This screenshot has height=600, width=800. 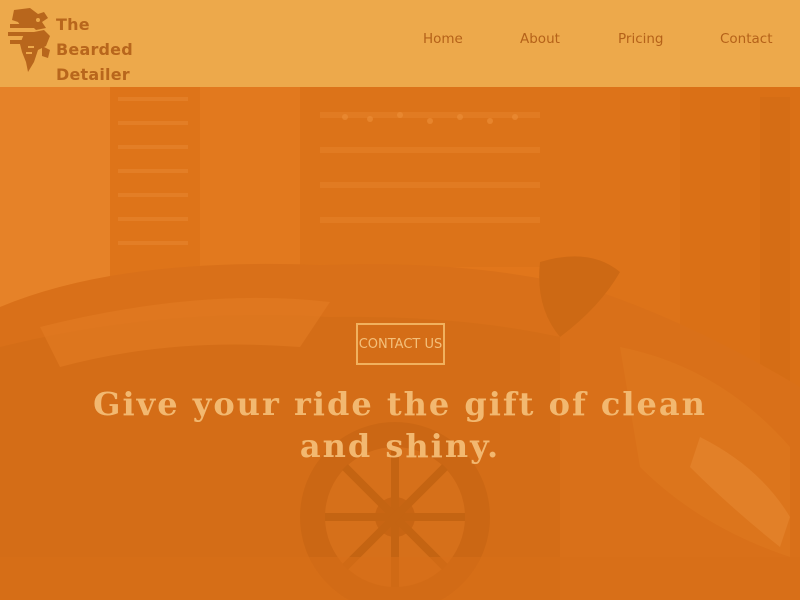 I want to click on brand-name-line2: Detailer, so click(x=93, y=74).